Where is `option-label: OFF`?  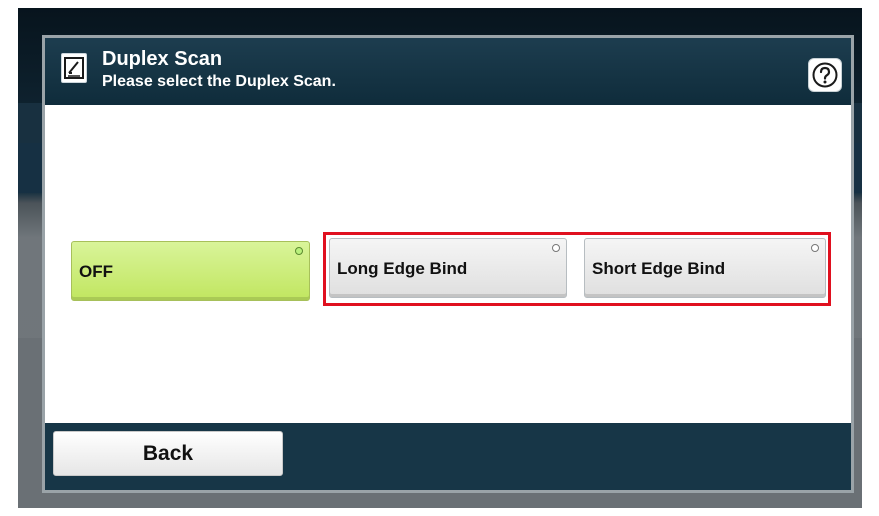
option-label: OFF is located at coordinates (96, 271).